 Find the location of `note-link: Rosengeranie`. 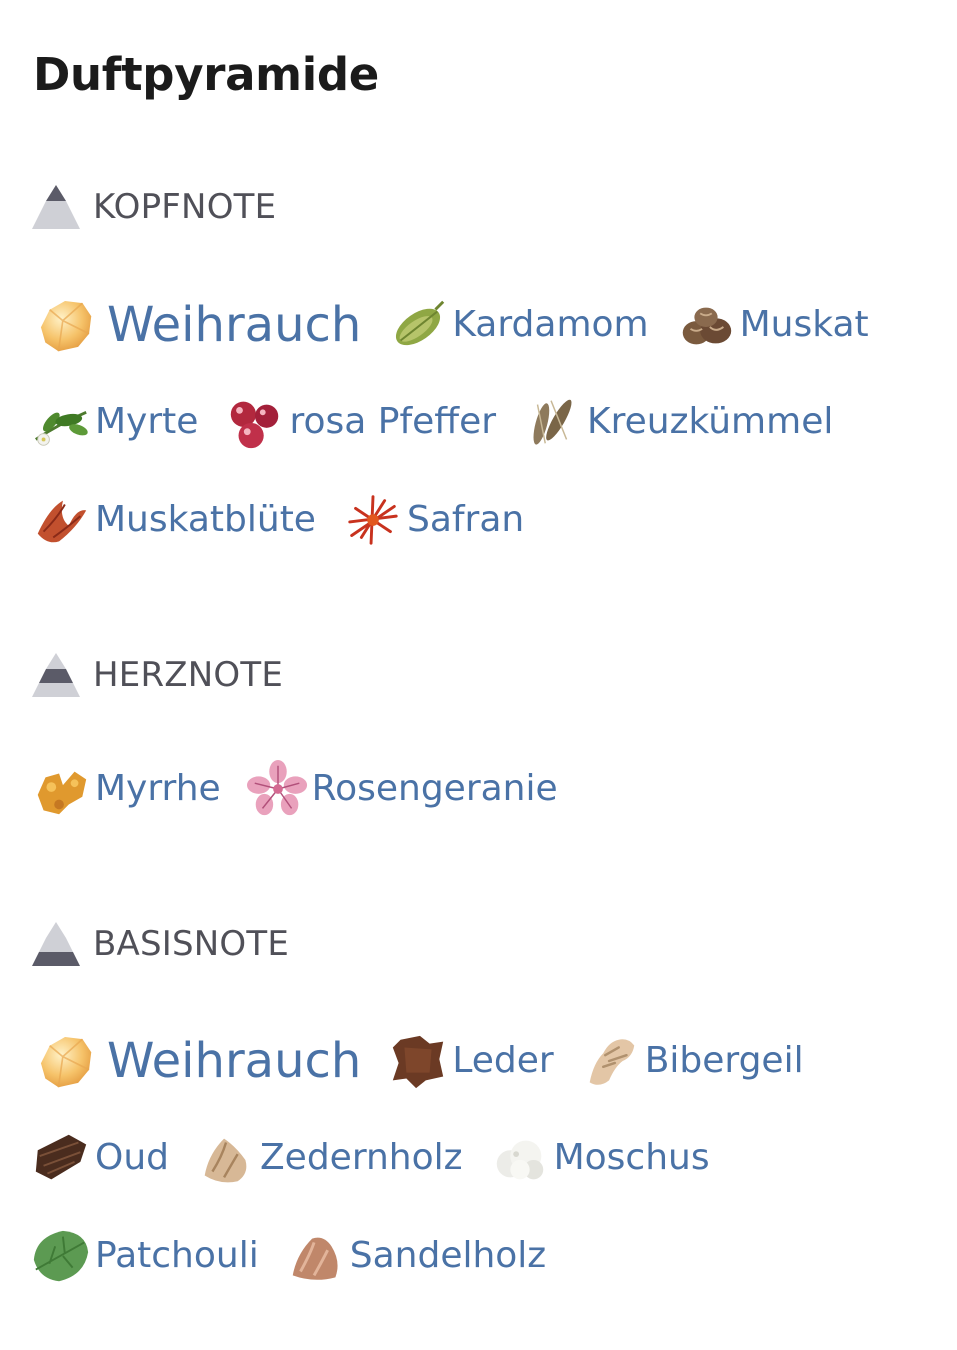

note-link: Rosengeranie is located at coordinates (402, 789).